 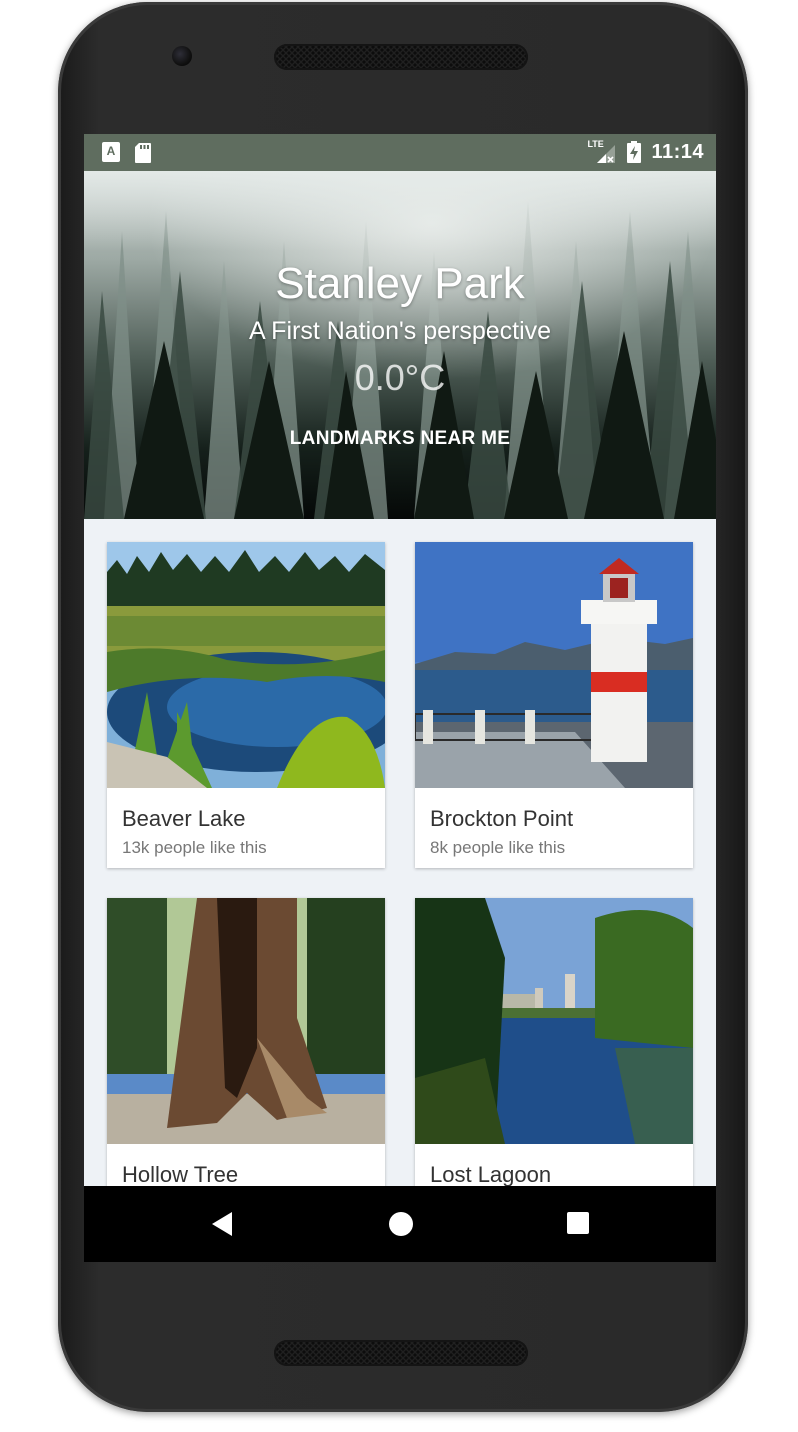 I want to click on landmark-card-brockton-point: Brockton Point 8k people like this, so click(x=554, y=705).